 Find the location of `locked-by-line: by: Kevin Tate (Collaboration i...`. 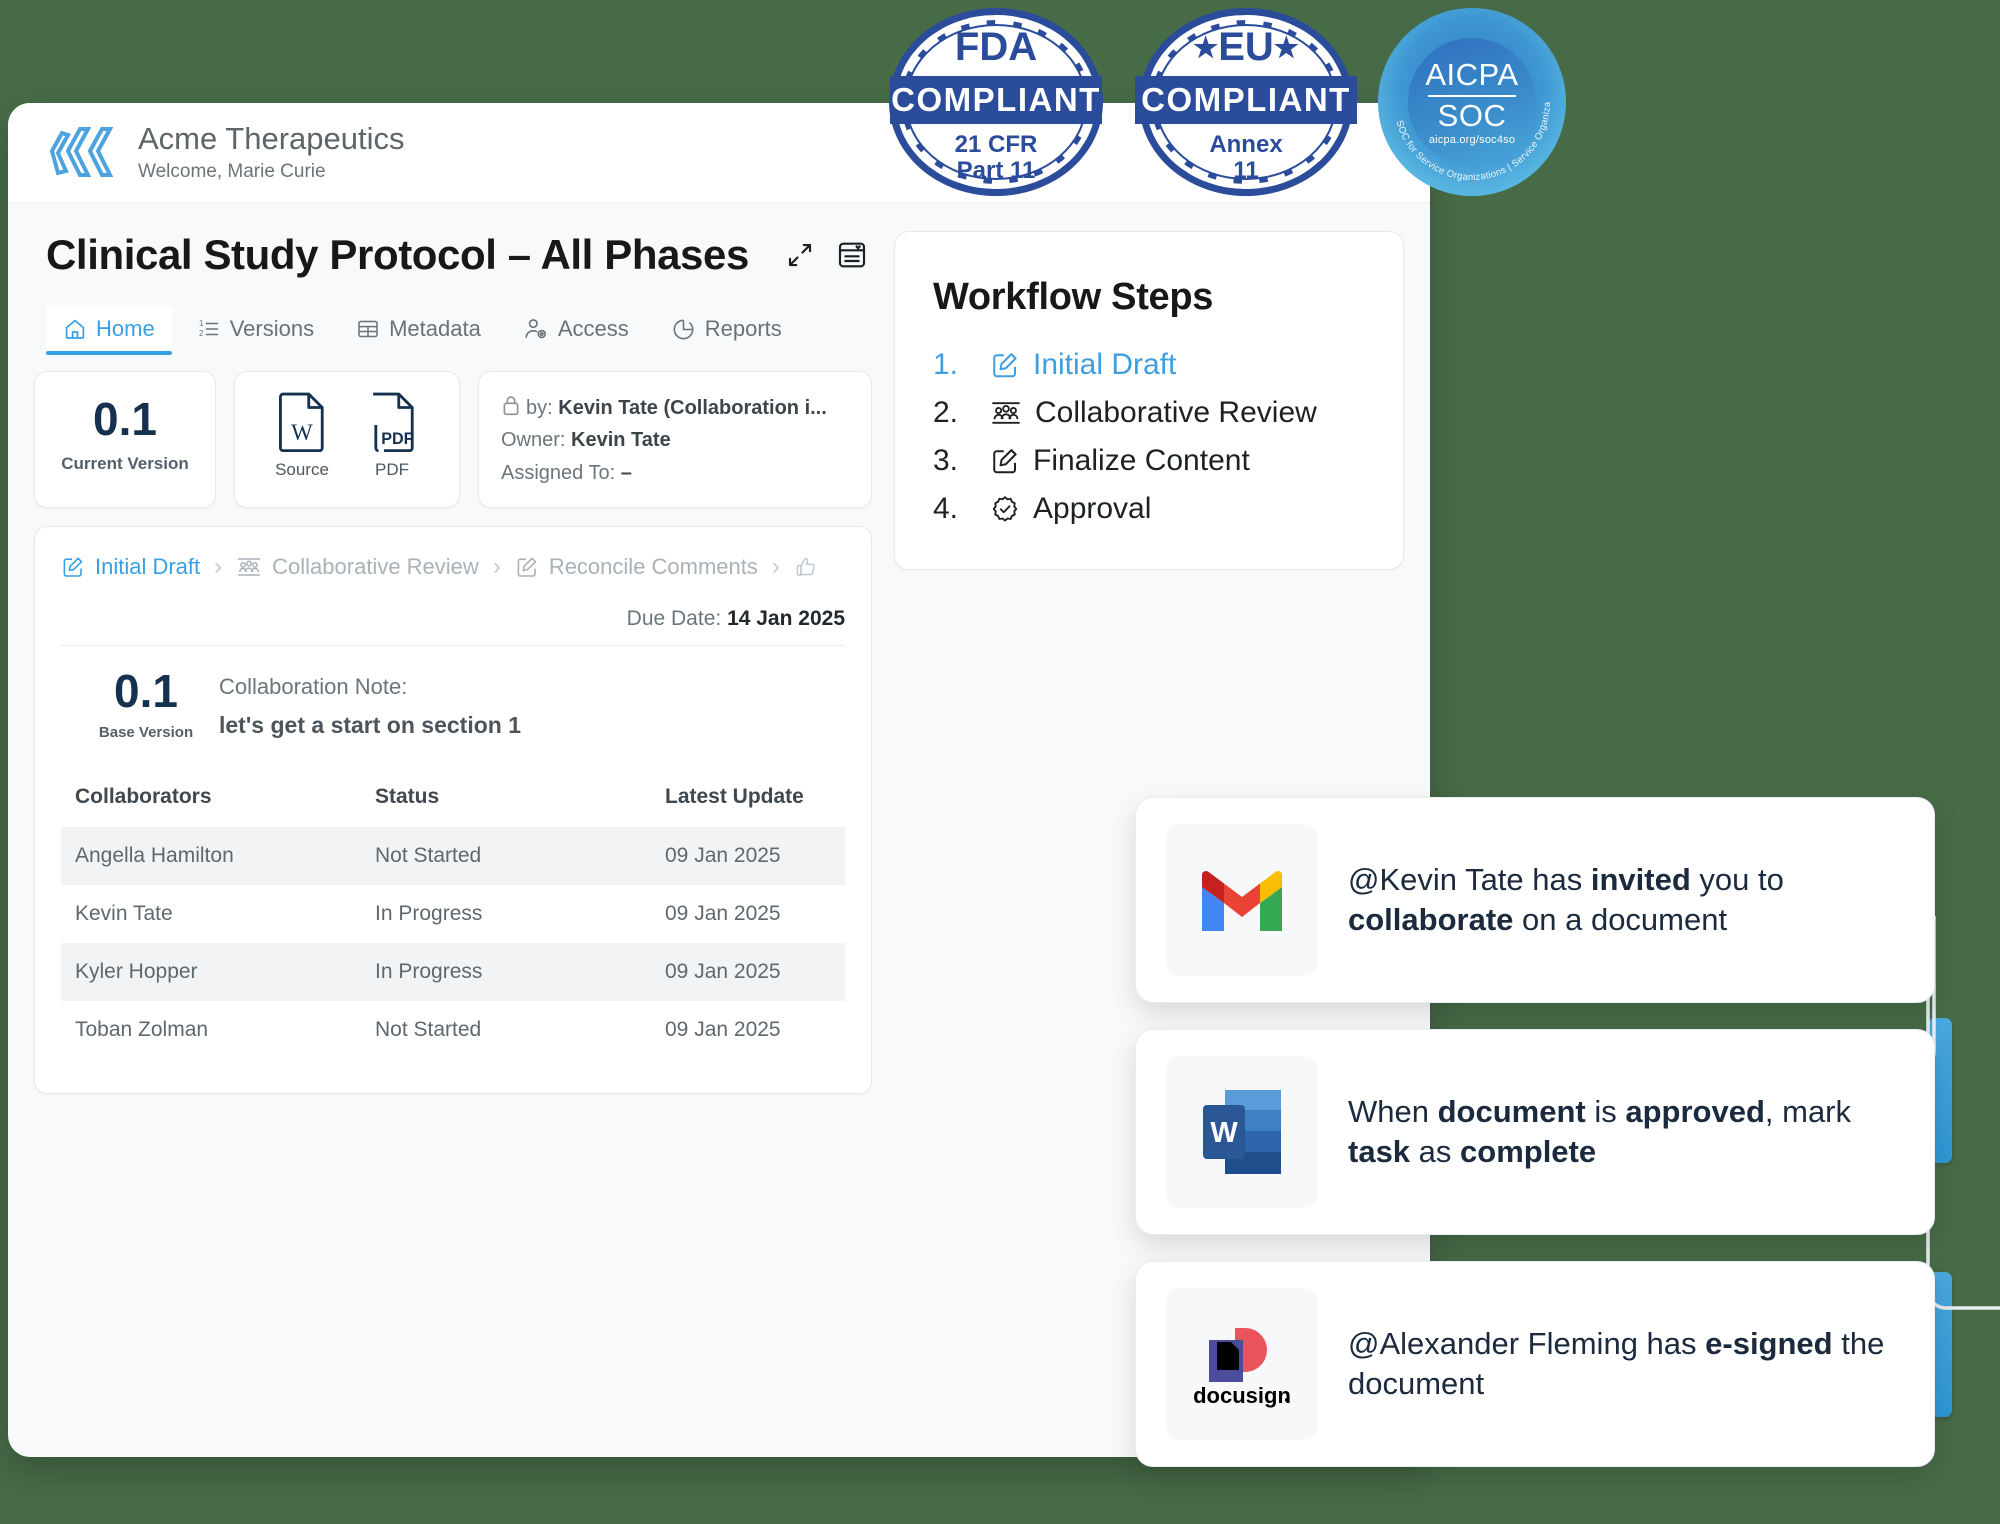

locked-by-line: by: Kevin Tate (Collaboration i... is located at coordinates (675, 408).